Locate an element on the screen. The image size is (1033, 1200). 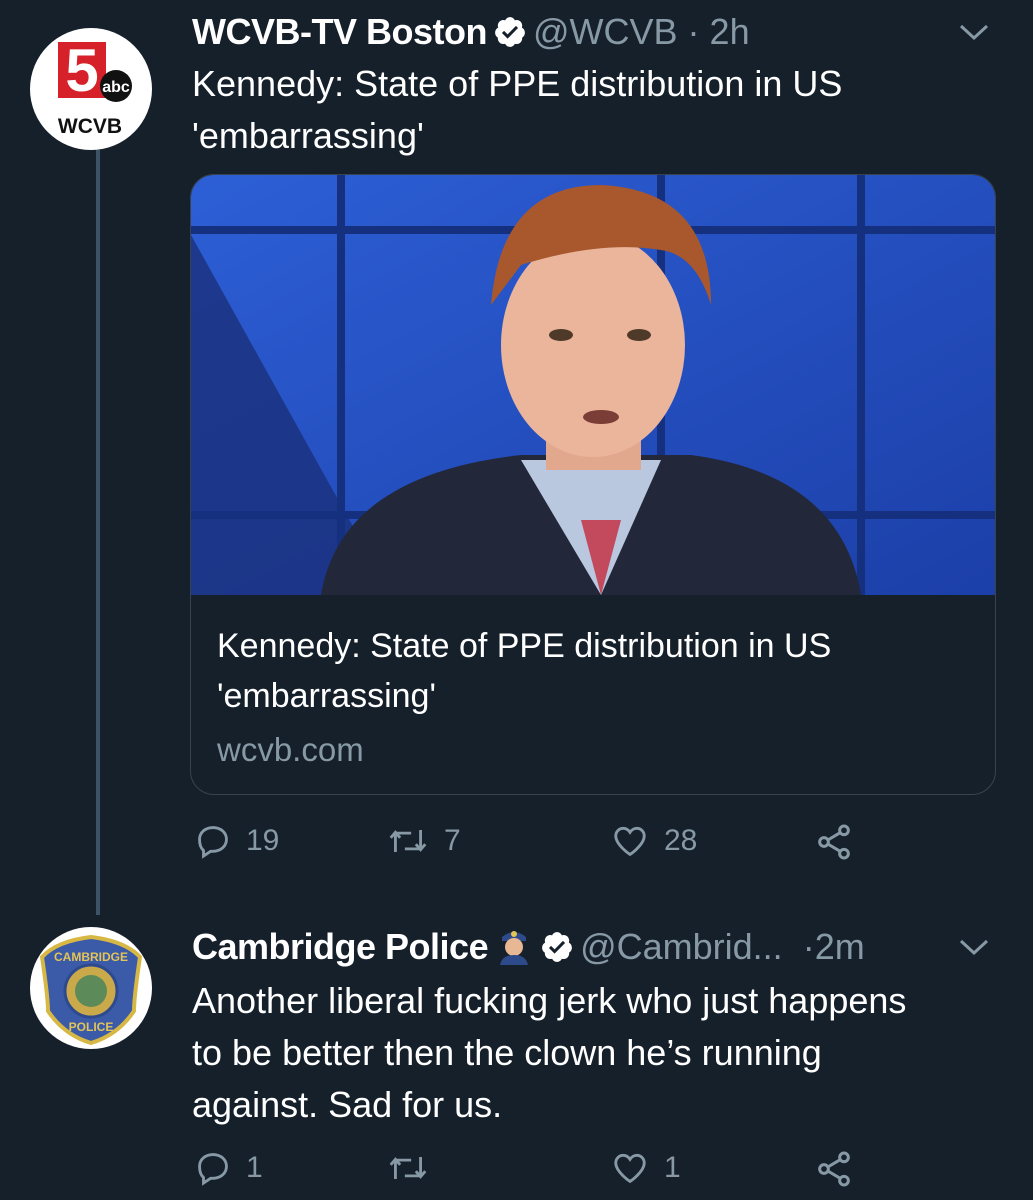
timestamp: 2m is located at coordinates (840, 946).